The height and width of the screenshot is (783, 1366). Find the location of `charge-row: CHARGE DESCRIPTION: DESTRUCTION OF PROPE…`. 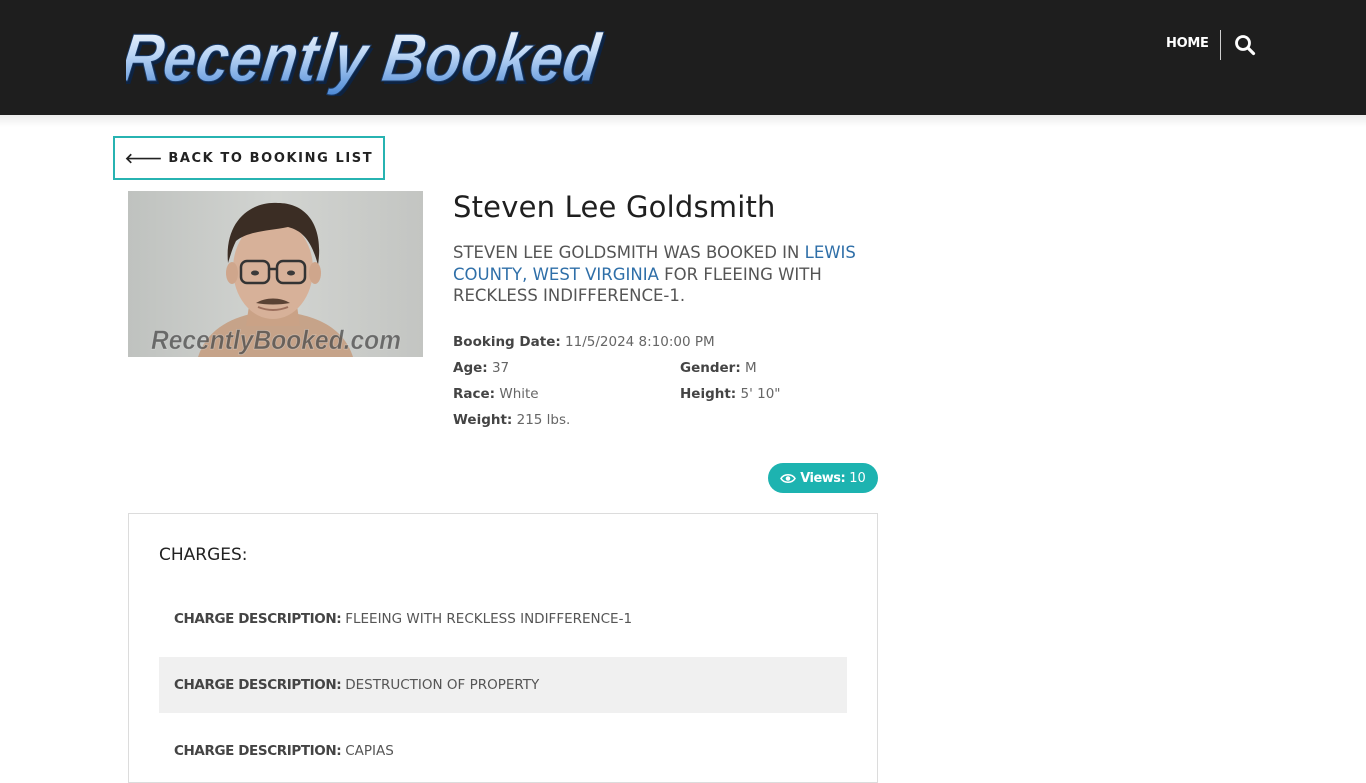

charge-row: CHARGE DESCRIPTION: DESTRUCTION OF PROPE… is located at coordinates (503, 685).